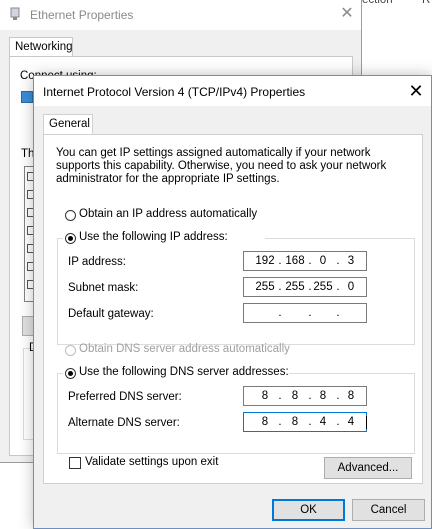 This screenshot has width=432, height=529. What do you see at coordinates (180, 15) in the screenshot?
I see `ethernet-titlebar: Ethernet Properties ✕` at bounding box center [180, 15].